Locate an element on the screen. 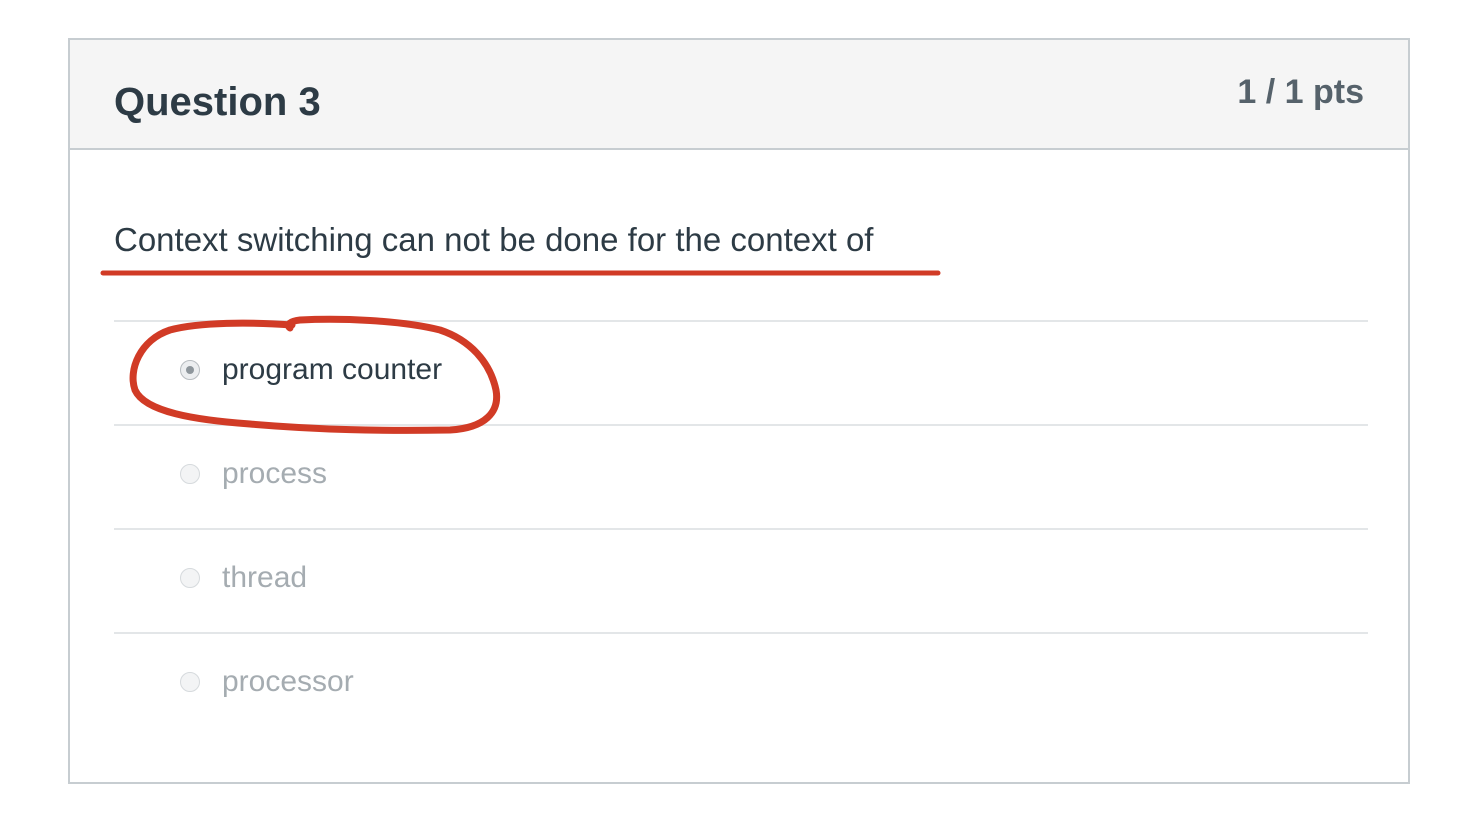  answer-option: process is located at coordinates (741, 476).